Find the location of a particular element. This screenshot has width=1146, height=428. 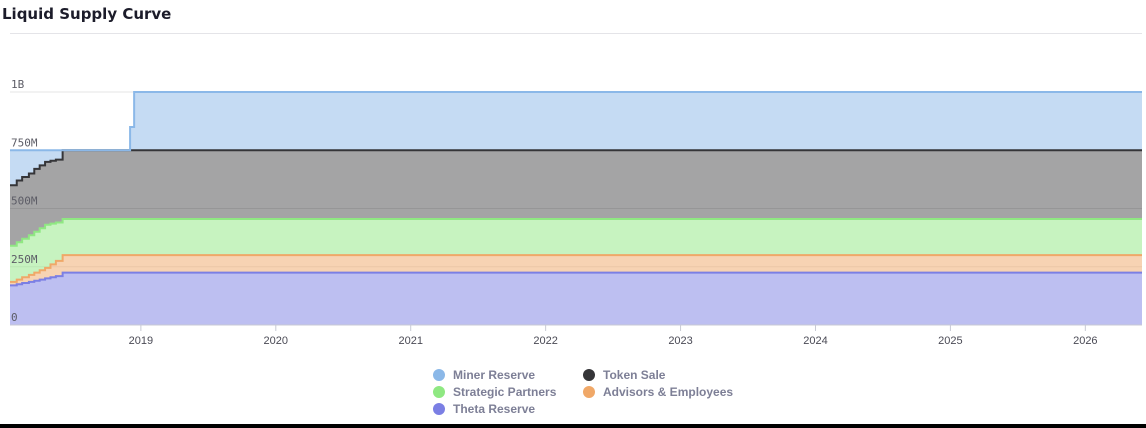

legend-item-strategic-partners: Strategic Partners is located at coordinates (494, 392).